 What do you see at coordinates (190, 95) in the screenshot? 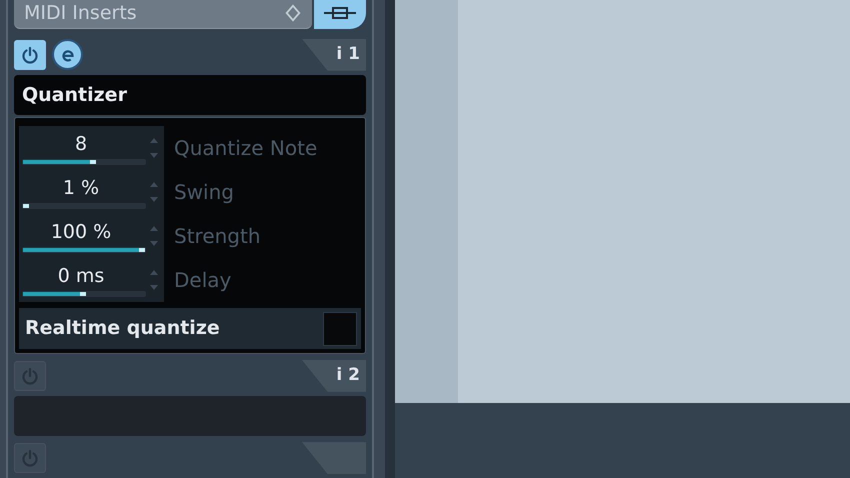
I see `plugin-name-field: Quantizer` at bounding box center [190, 95].